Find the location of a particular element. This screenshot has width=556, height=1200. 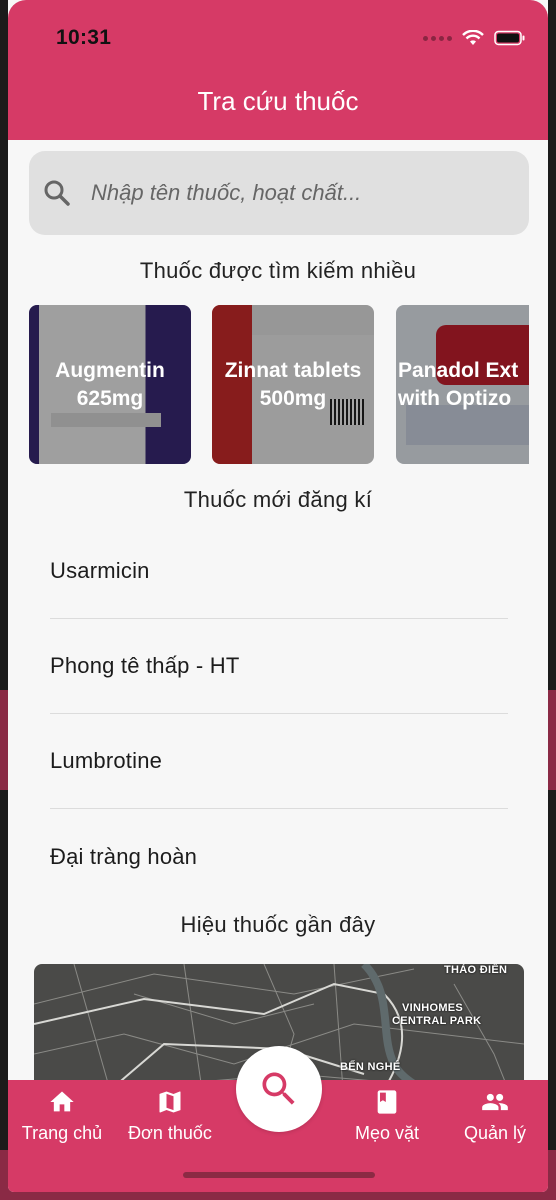

home-indicator is located at coordinates (279, 1175).